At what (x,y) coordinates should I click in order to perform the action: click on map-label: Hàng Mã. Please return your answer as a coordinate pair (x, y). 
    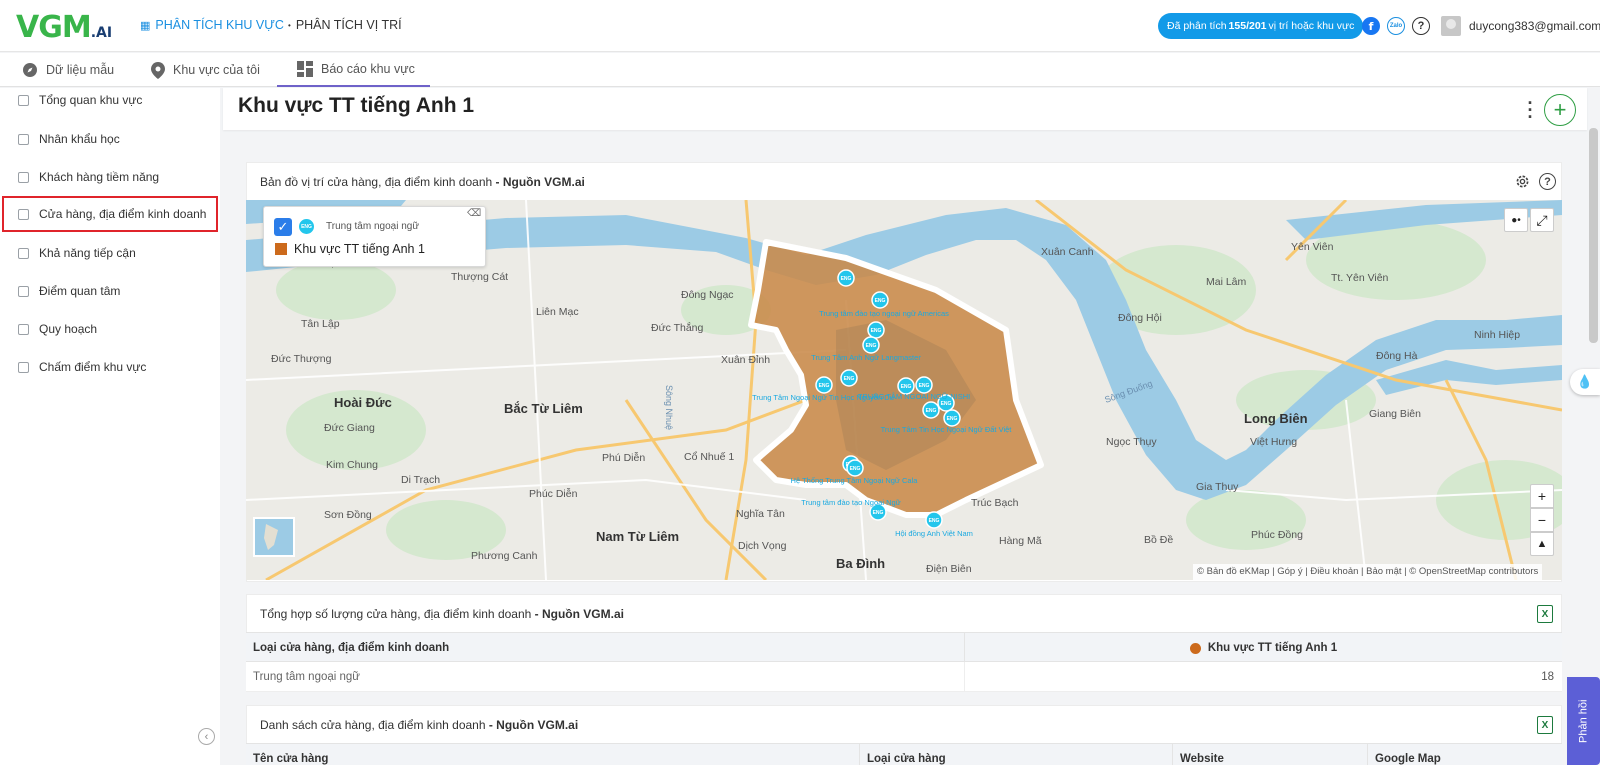
    Looking at the image, I should click on (1020, 541).